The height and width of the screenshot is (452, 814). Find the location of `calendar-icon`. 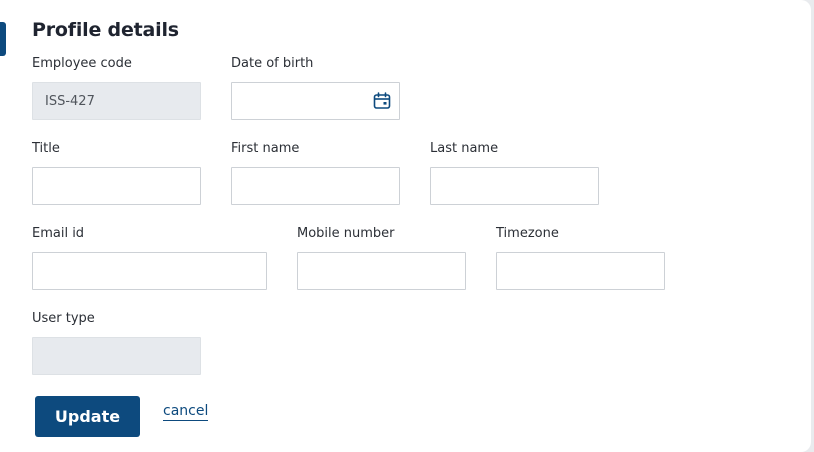

calendar-icon is located at coordinates (382, 101).